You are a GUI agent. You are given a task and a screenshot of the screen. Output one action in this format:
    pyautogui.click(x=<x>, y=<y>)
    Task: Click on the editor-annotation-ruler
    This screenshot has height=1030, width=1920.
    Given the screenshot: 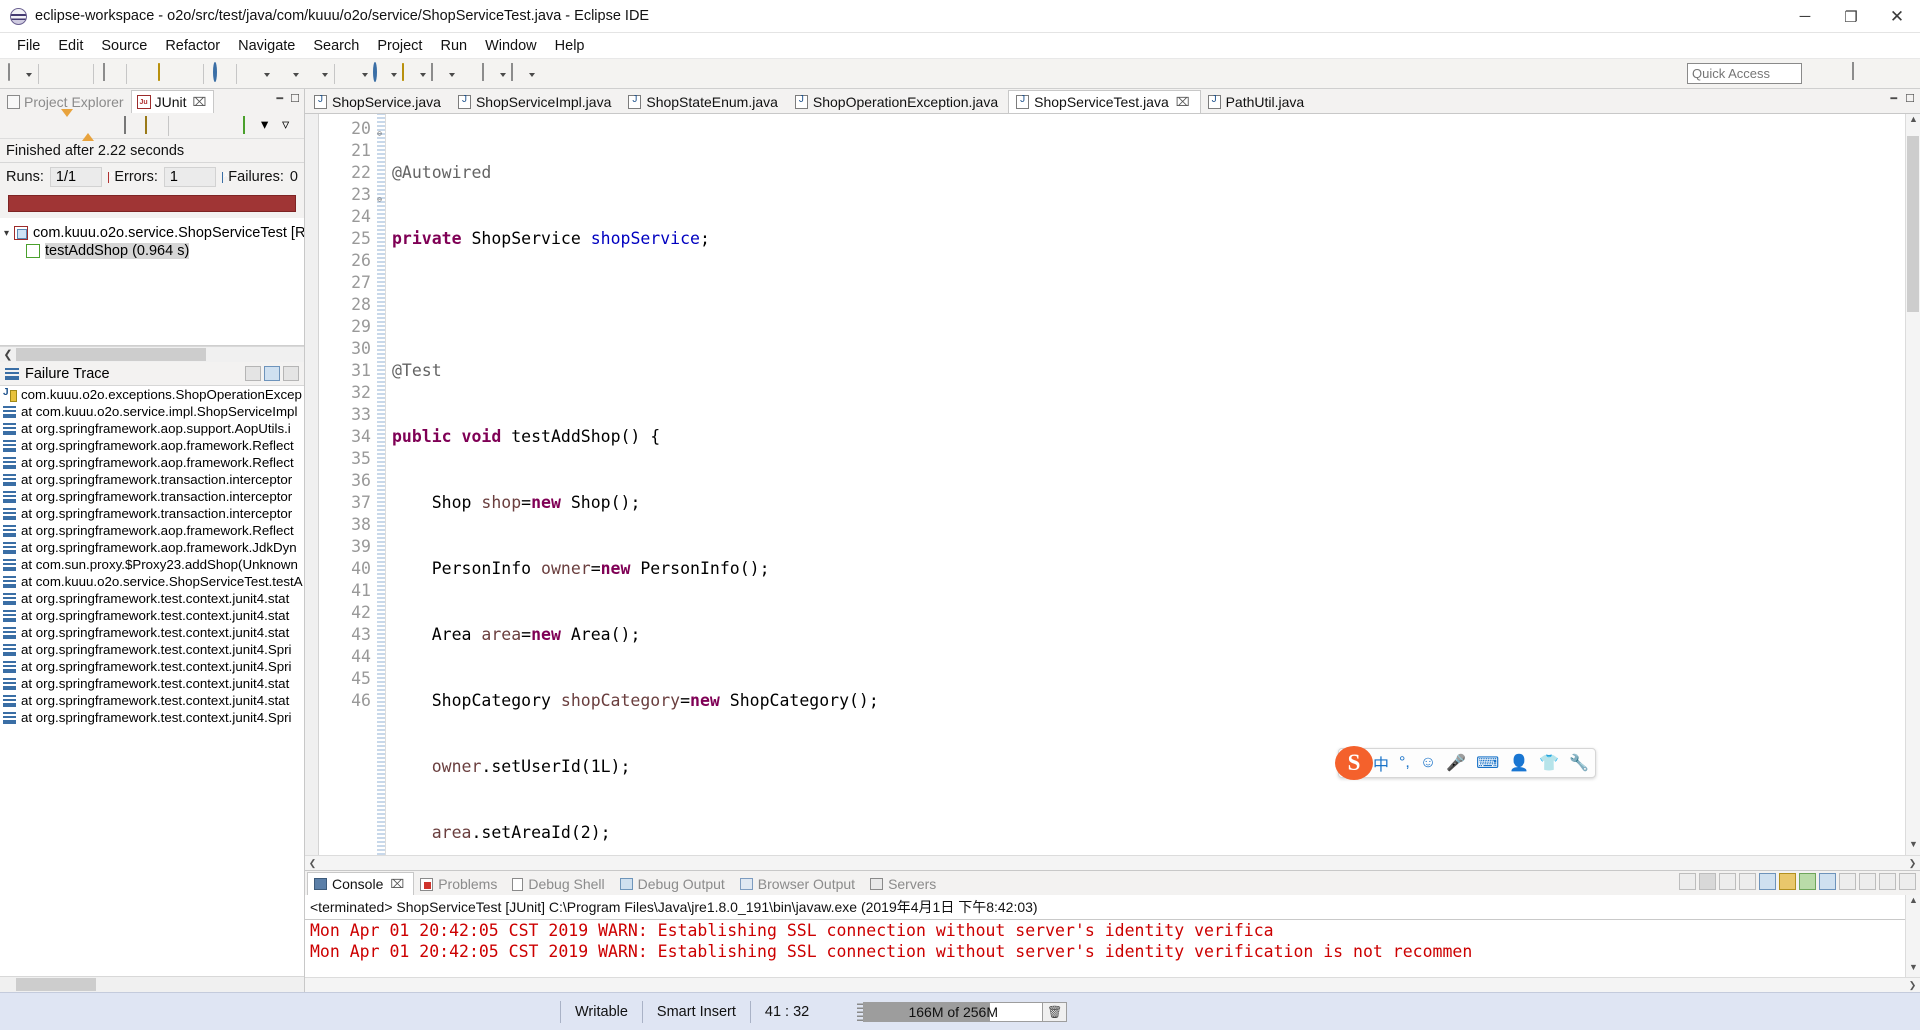 What is the action you would take?
    pyautogui.click(x=312, y=484)
    